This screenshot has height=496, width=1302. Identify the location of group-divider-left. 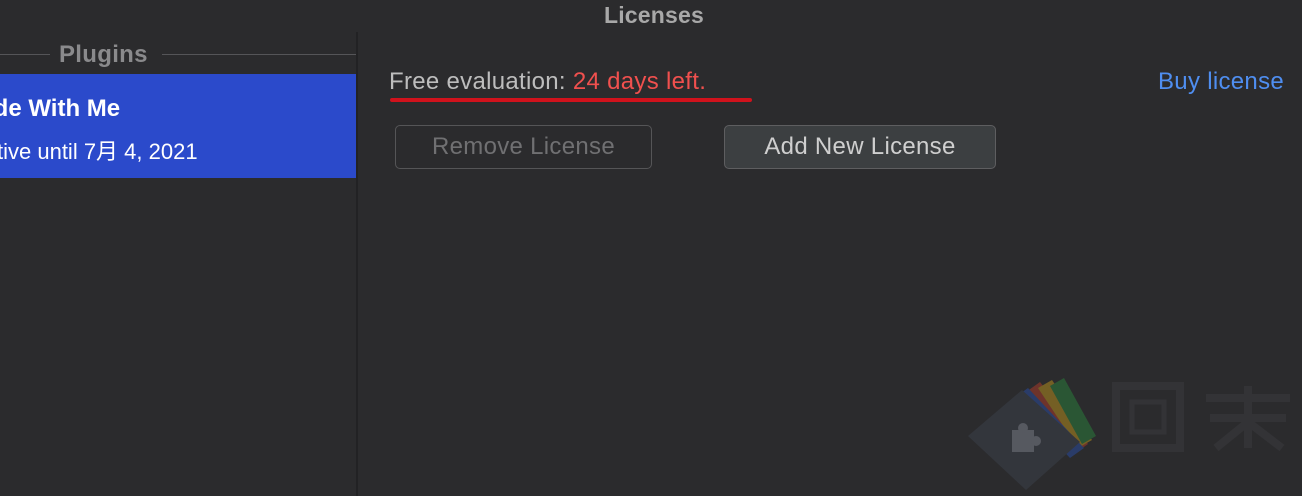
(25, 54).